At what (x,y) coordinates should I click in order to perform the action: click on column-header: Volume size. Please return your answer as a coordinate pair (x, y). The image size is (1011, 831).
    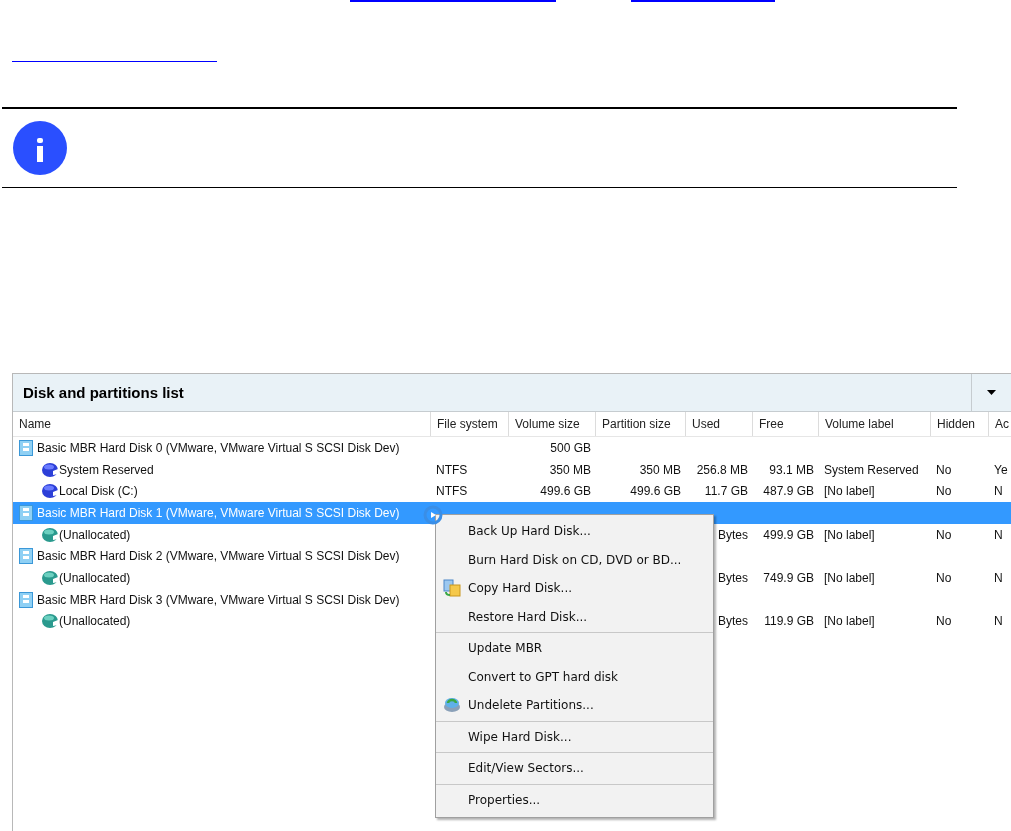
    Looking at the image, I should click on (552, 424).